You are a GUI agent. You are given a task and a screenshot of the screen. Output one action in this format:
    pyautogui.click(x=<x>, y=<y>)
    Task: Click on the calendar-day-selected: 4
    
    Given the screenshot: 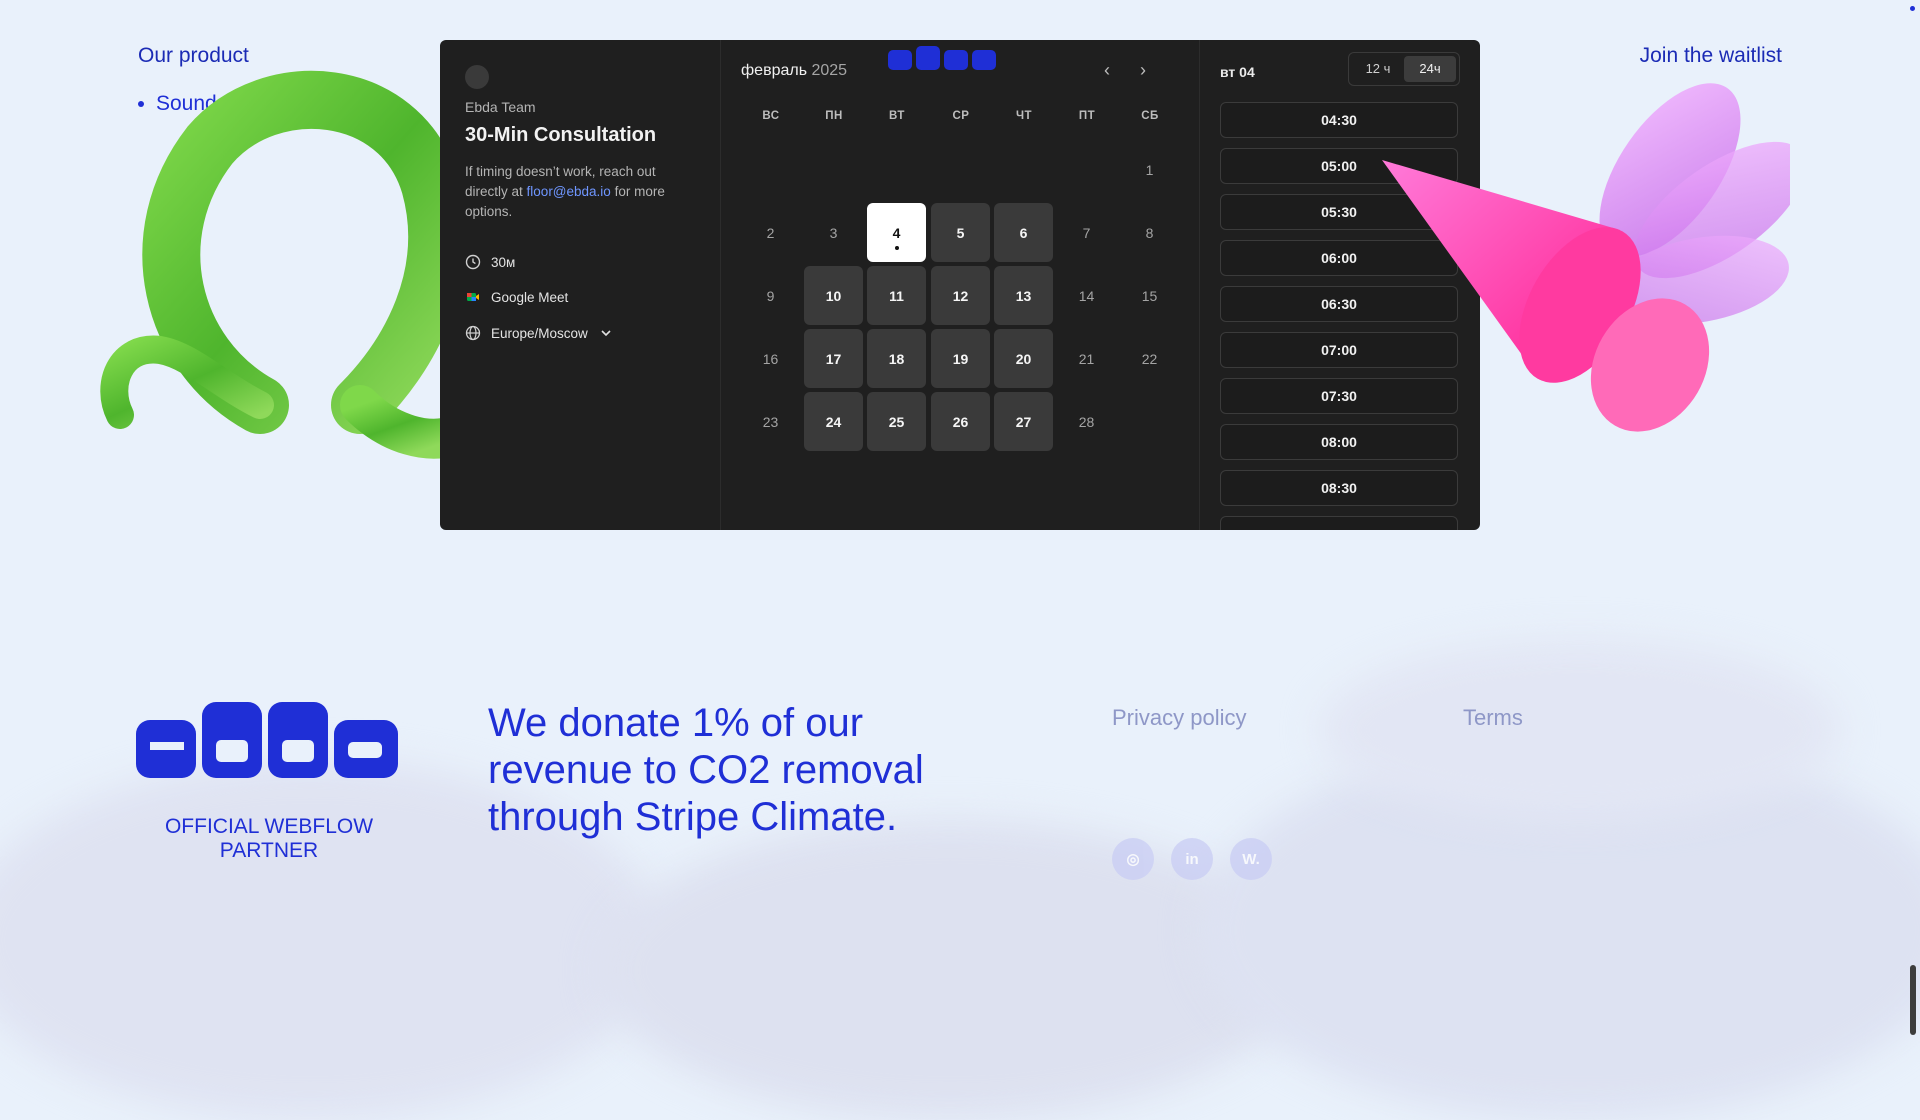 What is the action you would take?
    pyautogui.click(x=896, y=232)
    